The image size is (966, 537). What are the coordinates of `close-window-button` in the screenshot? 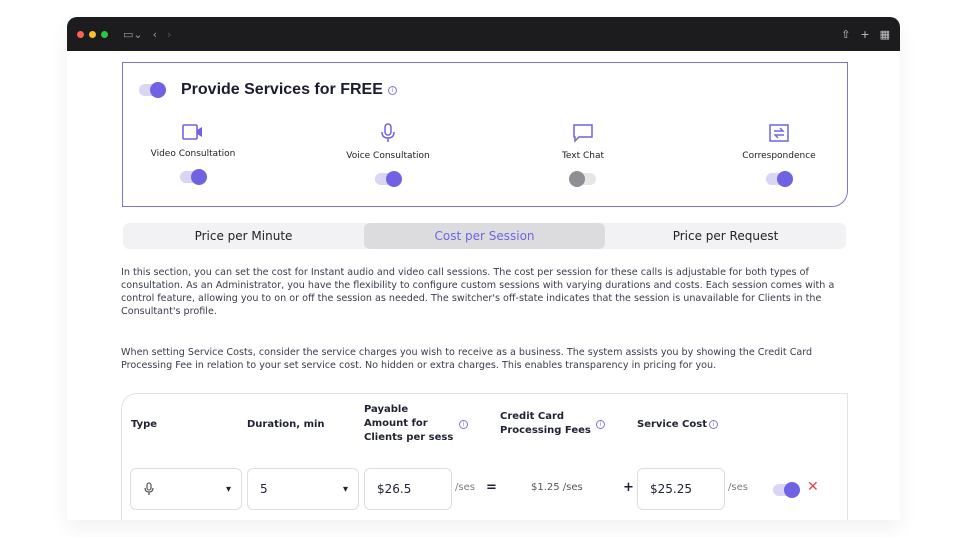 It's located at (80, 34).